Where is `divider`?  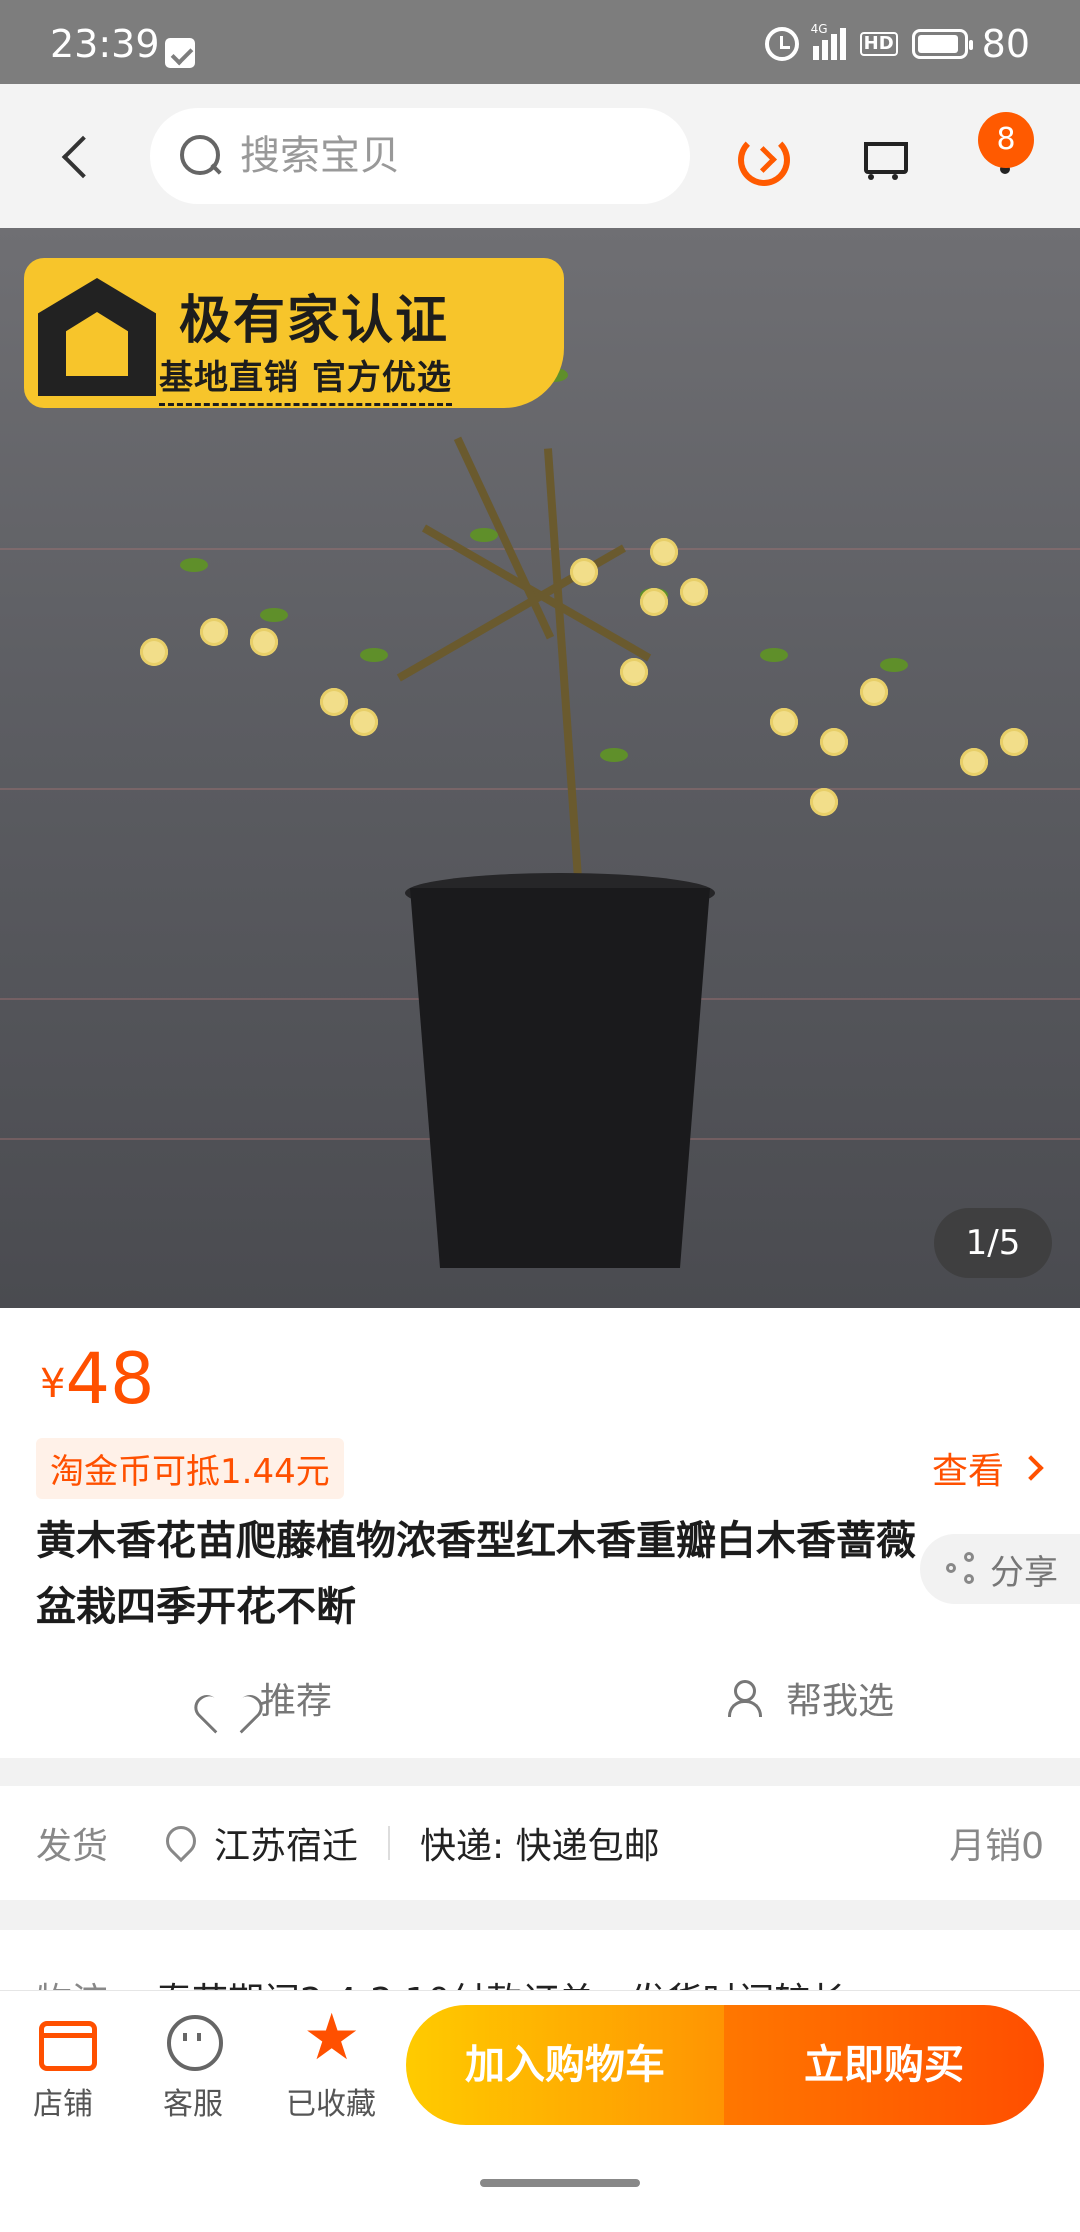
divider is located at coordinates (389, 1843).